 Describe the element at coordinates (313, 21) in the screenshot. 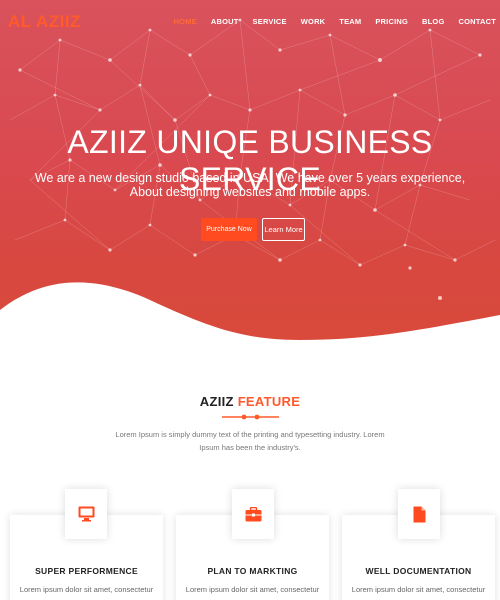

I see `nav-item-work: WORK` at that location.